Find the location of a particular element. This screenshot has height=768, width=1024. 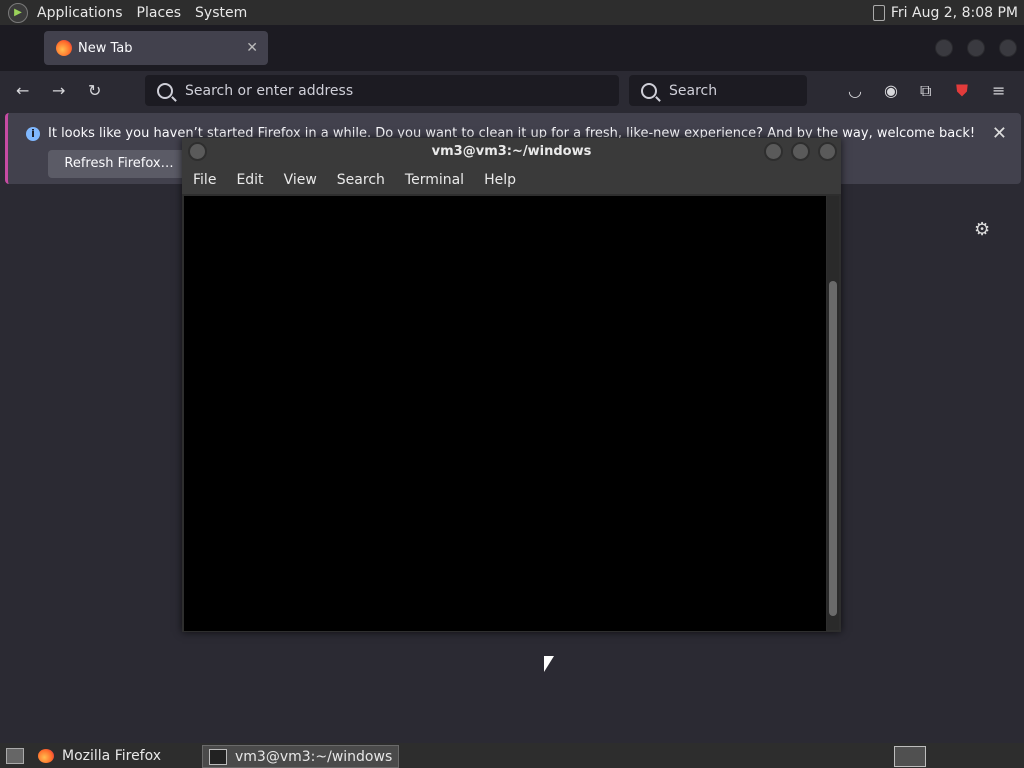

extensions-icon: ⧉ is located at coordinates (925, 91).